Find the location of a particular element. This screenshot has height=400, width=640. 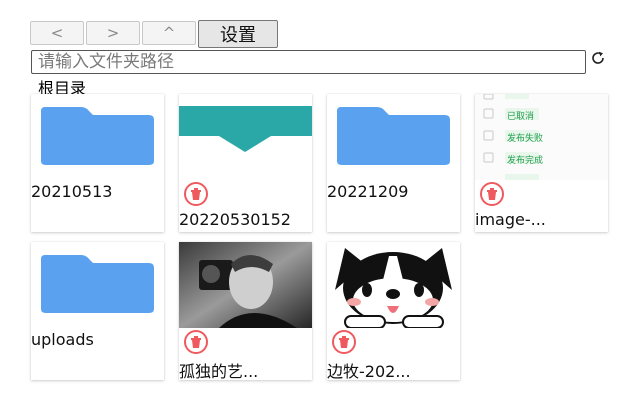

folder-path-input is located at coordinates (308, 62).